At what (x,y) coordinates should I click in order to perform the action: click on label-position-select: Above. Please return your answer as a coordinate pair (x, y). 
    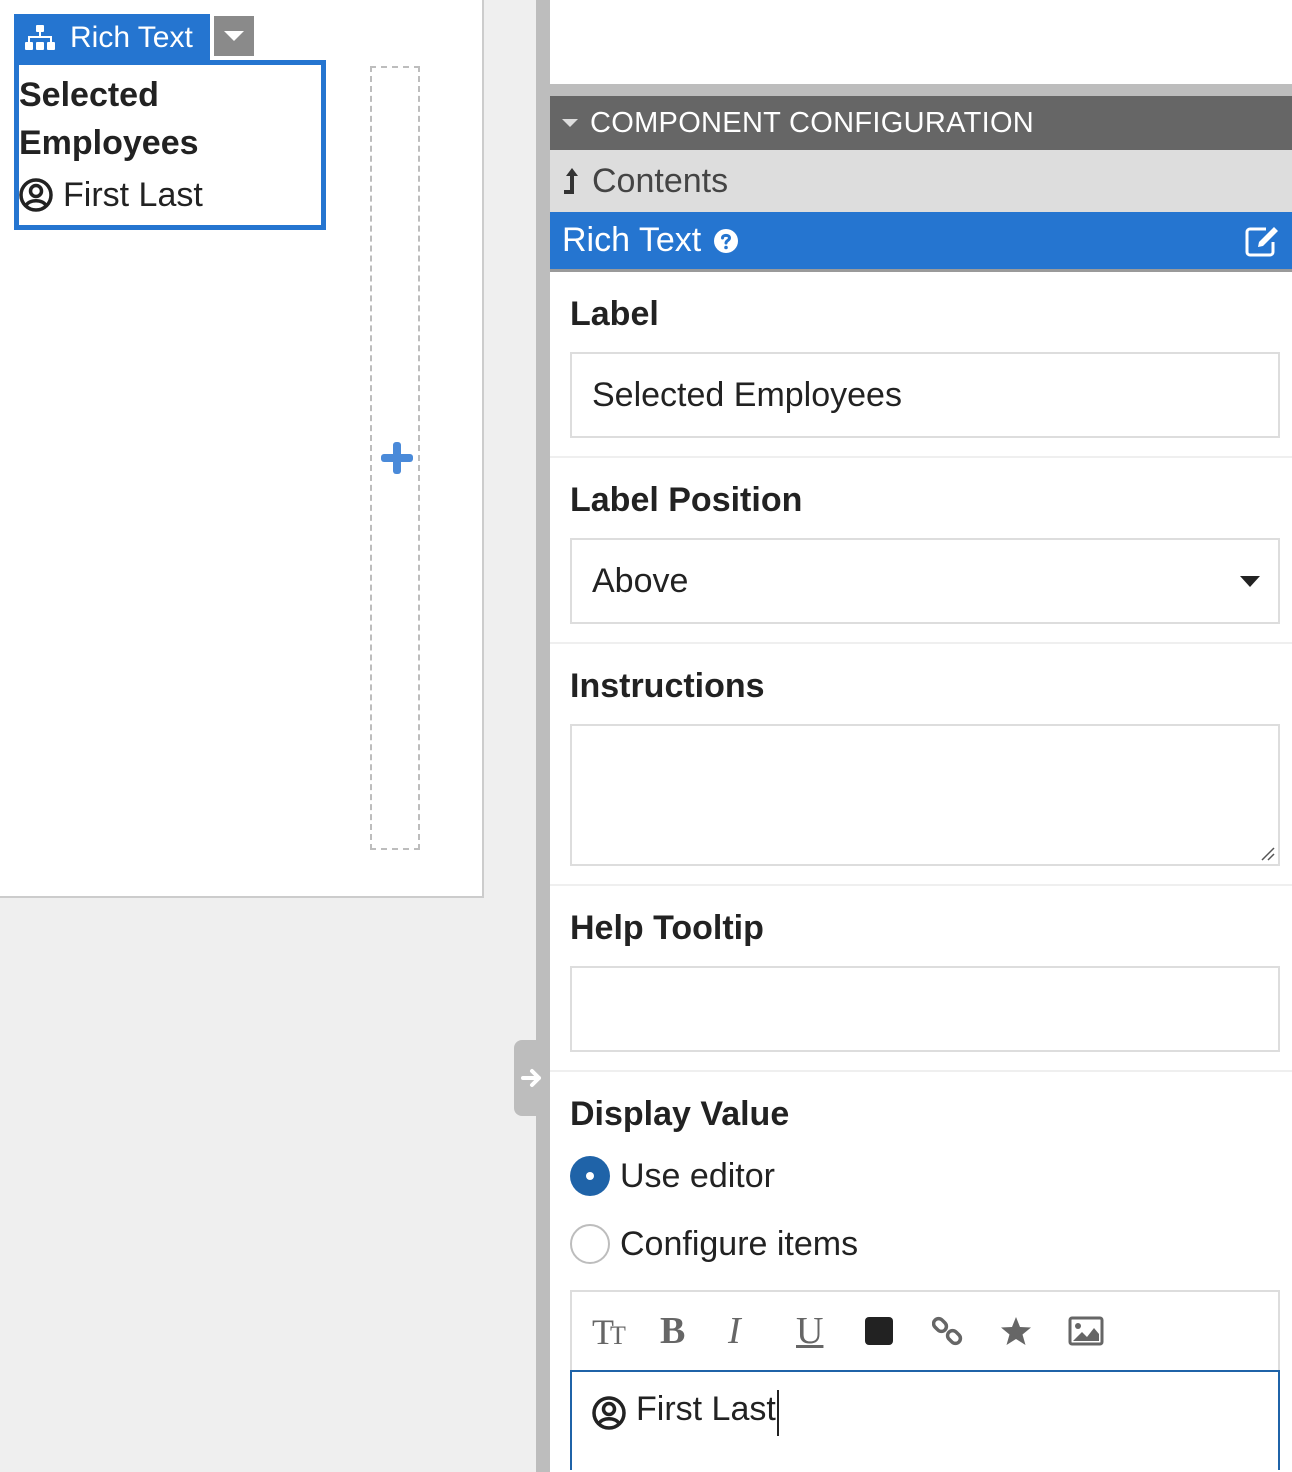
    Looking at the image, I should click on (925, 581).